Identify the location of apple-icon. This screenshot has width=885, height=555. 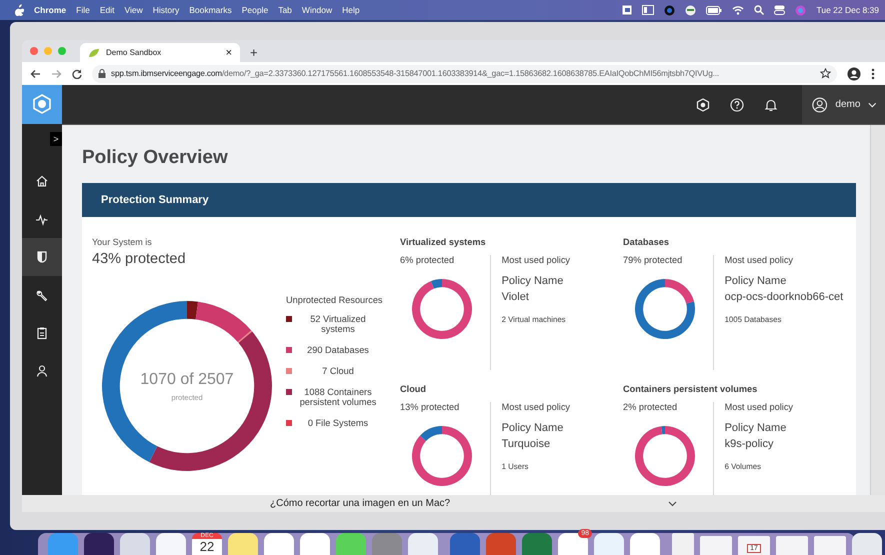
(19, 10).